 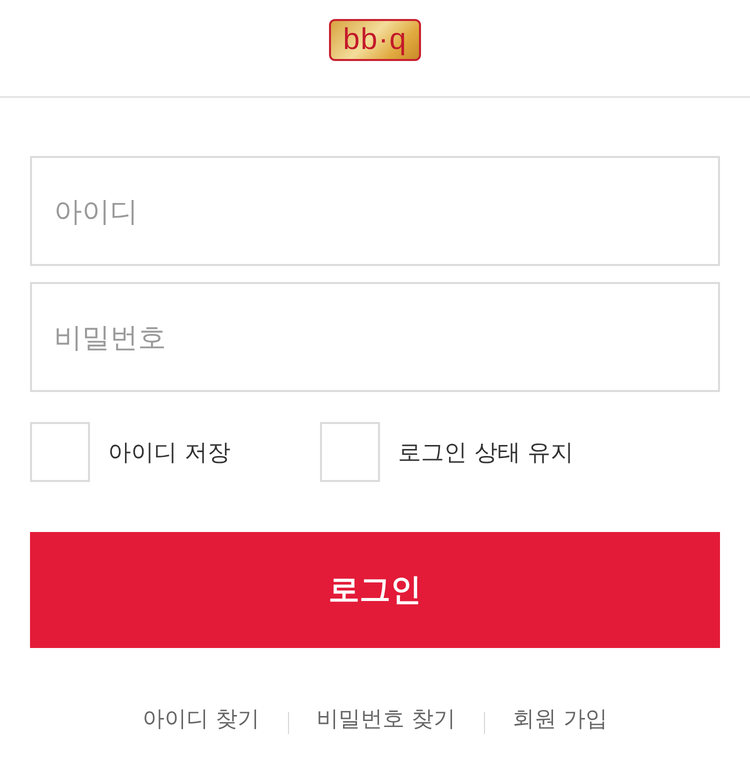 What do you see at coordinates (386, 720) in the screenshot?
I see `footer-link: 비밀번호 찾기` at bounding box center [386, 720].